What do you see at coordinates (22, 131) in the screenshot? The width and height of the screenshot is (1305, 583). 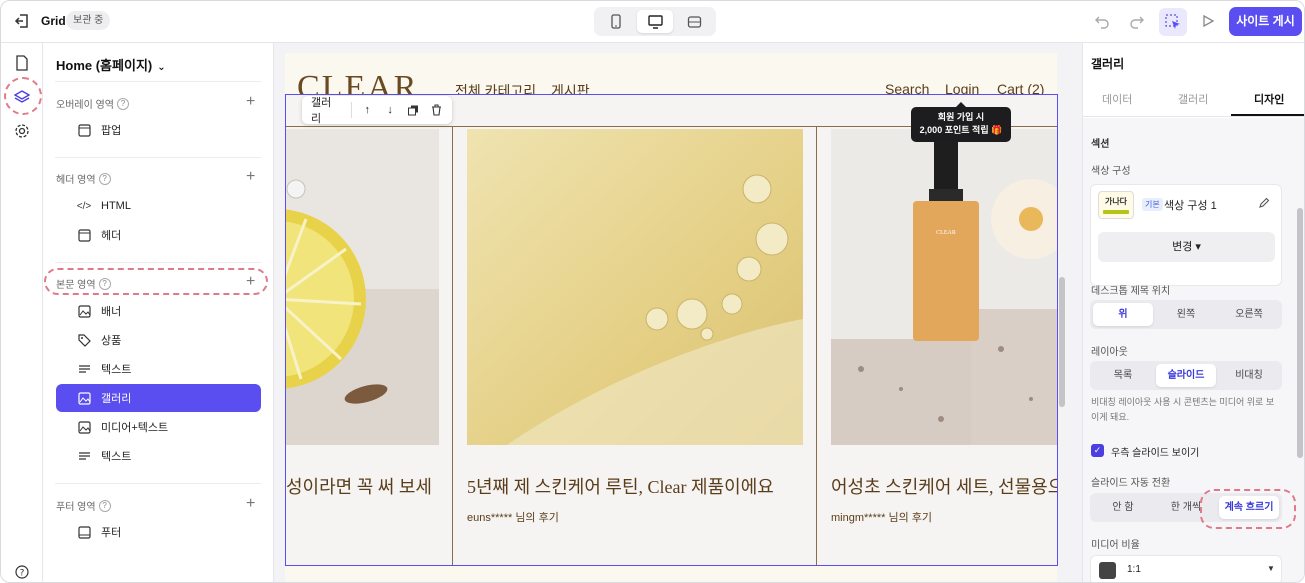 I see `settings-gear-icon` at bounding box center [22, 131].